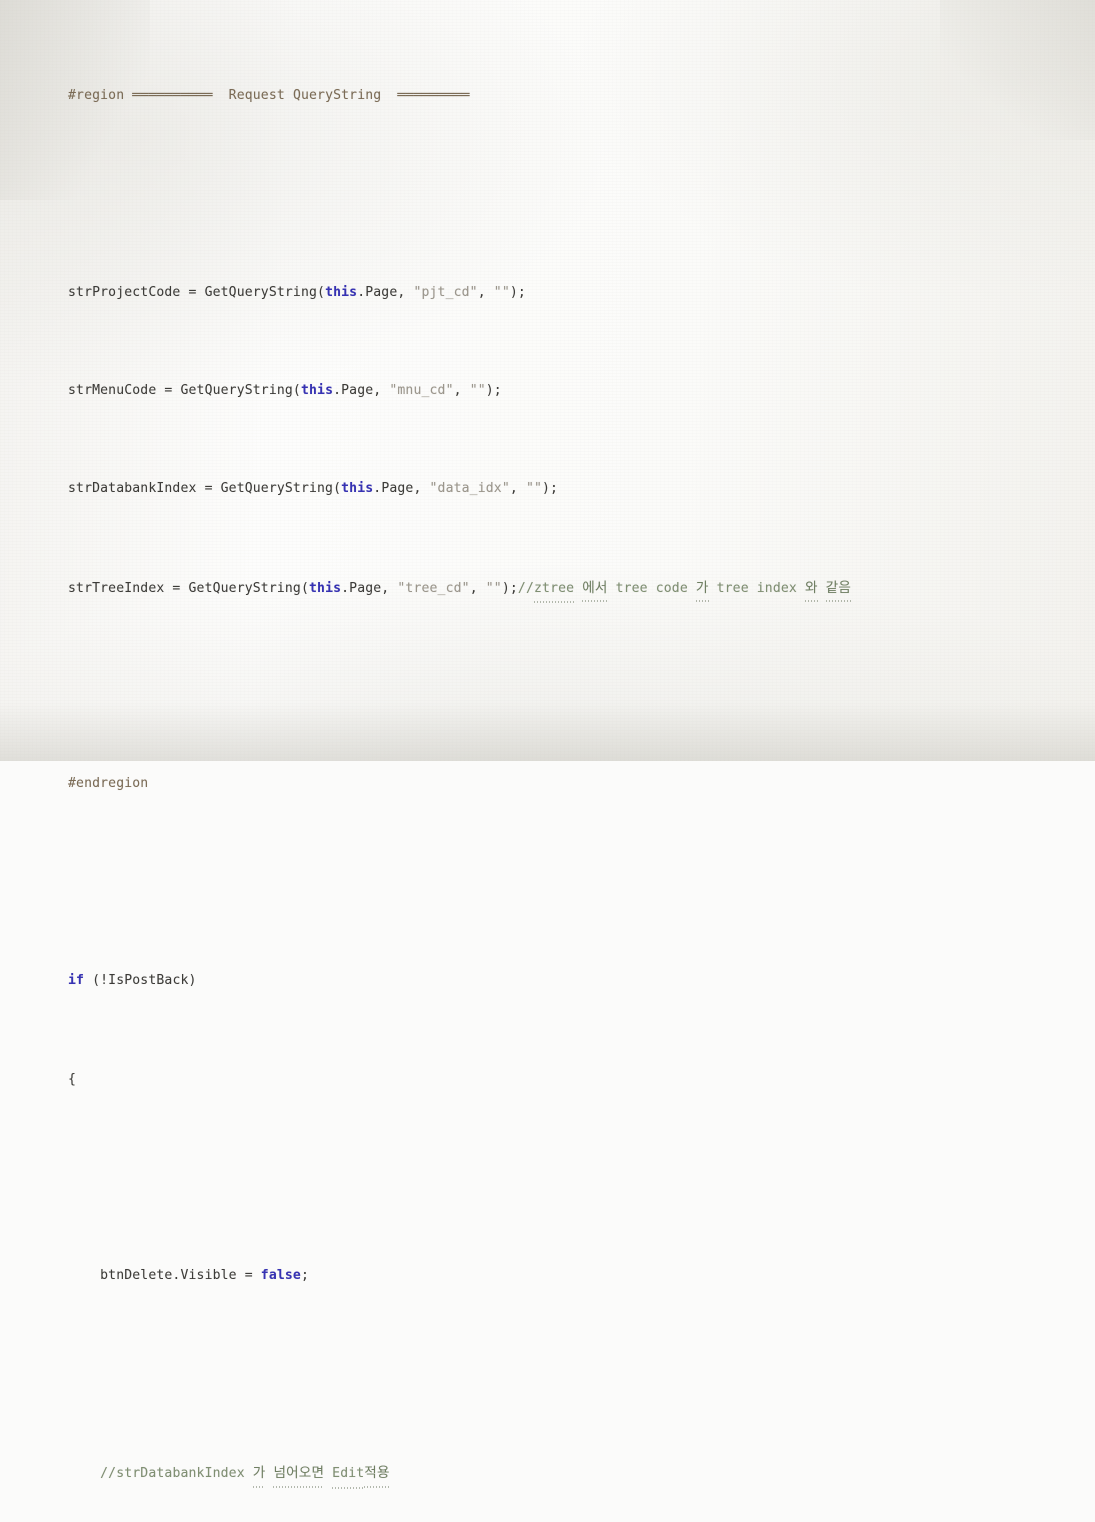 The height and width of the screenshot is (1522, 1095). What do you see at coordinates (547, 981) in the screenshot?
I see `code-line: if (!IsPostBack)` at bounding box center [547, 981].